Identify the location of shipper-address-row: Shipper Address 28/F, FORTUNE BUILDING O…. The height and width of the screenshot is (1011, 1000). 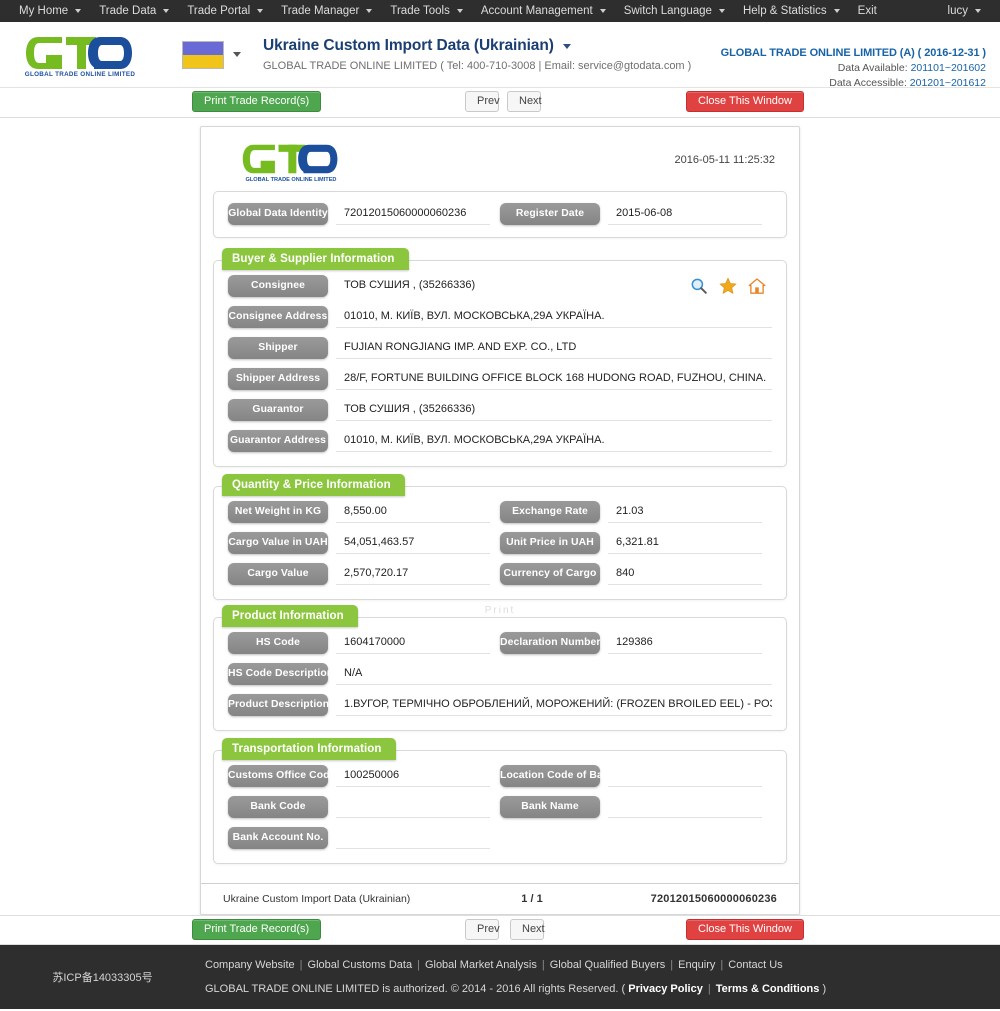
(500, 379).